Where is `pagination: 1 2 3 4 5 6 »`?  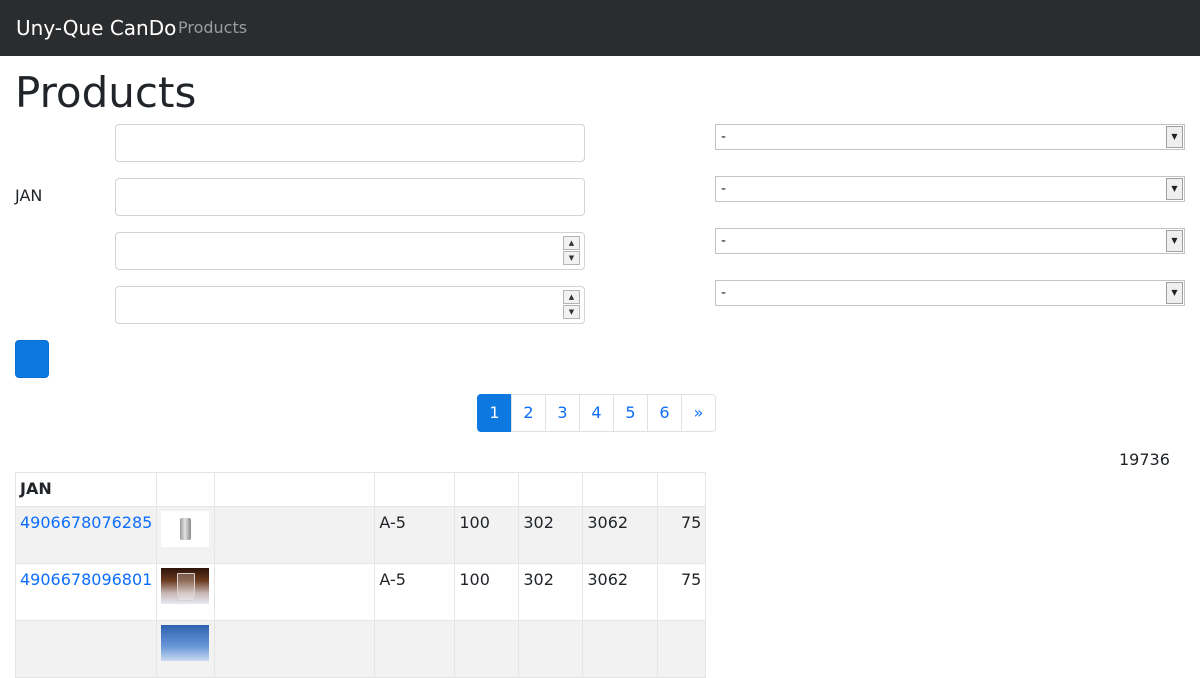 pagination: 1 2 3 4 5 6 » is located at coordinates (596, 413).